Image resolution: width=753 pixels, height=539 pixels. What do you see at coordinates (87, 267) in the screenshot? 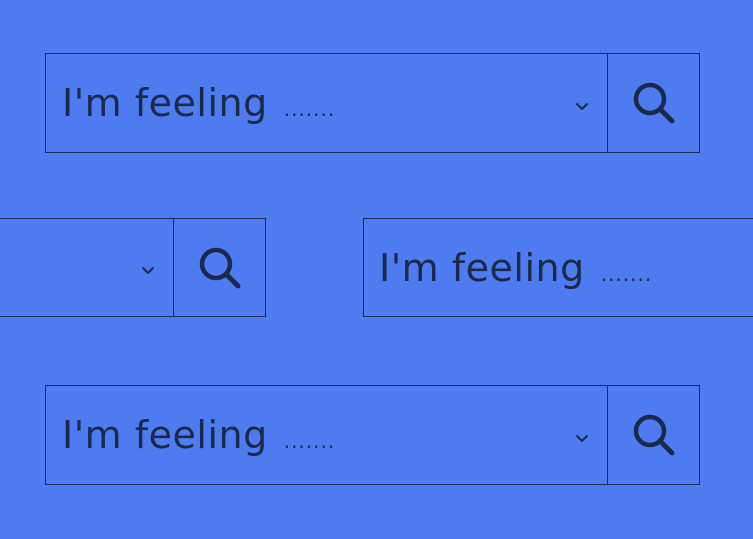
I see `mood-select` at bounding box center [87, 267].